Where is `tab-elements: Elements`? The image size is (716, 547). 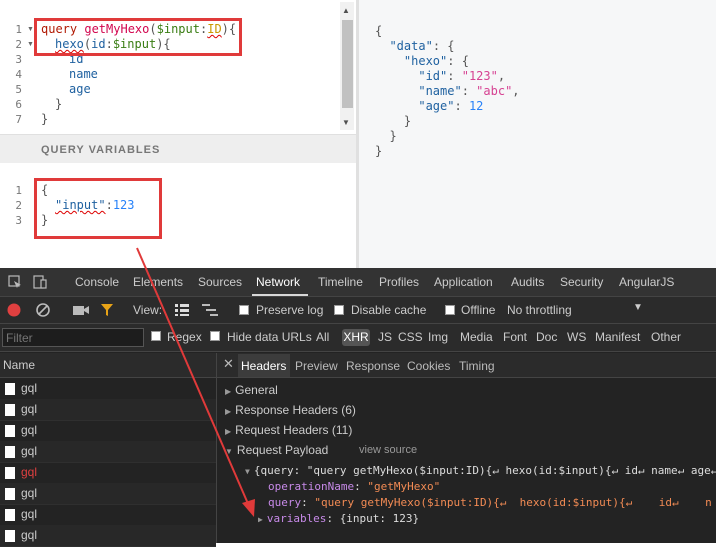
tab-elements: Elements is located at coordinates (158, 282).